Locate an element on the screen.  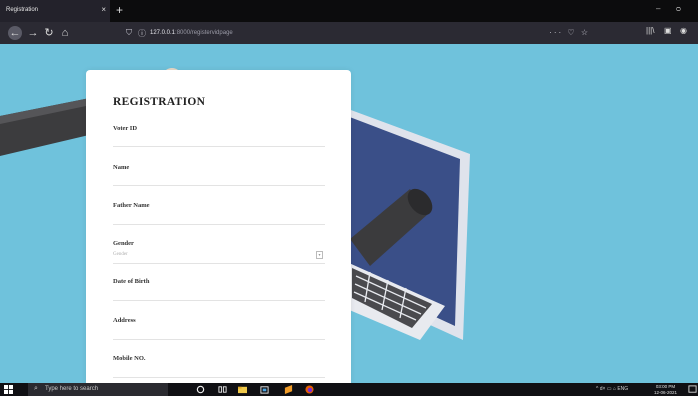
minimize-button: – is located at coordinates (658, 8).